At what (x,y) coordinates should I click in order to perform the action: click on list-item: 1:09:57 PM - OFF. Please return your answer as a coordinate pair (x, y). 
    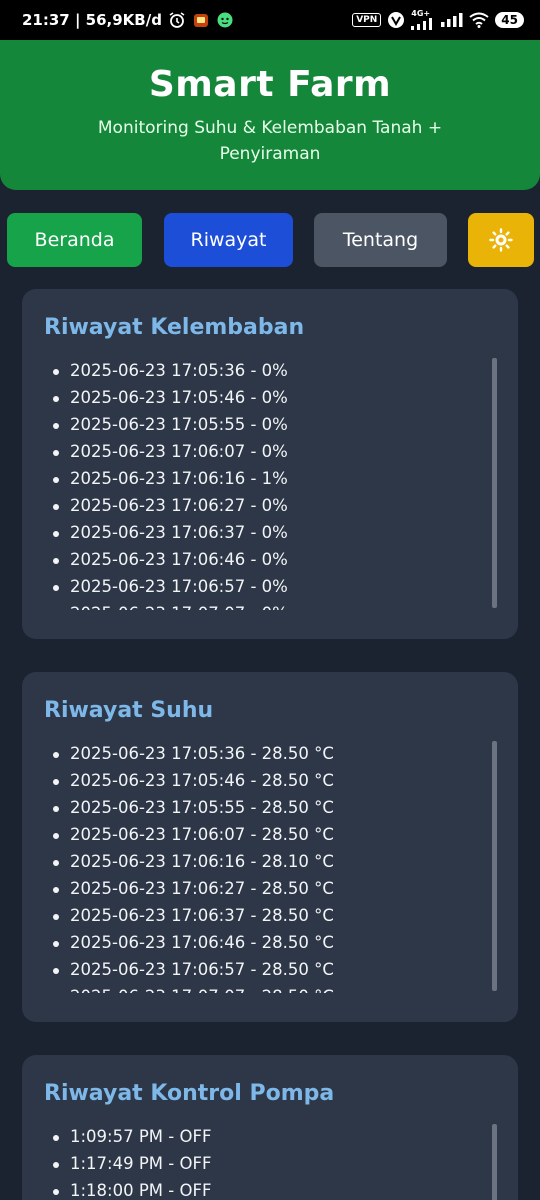
    Looking at the image, I should click on (270, 1136).